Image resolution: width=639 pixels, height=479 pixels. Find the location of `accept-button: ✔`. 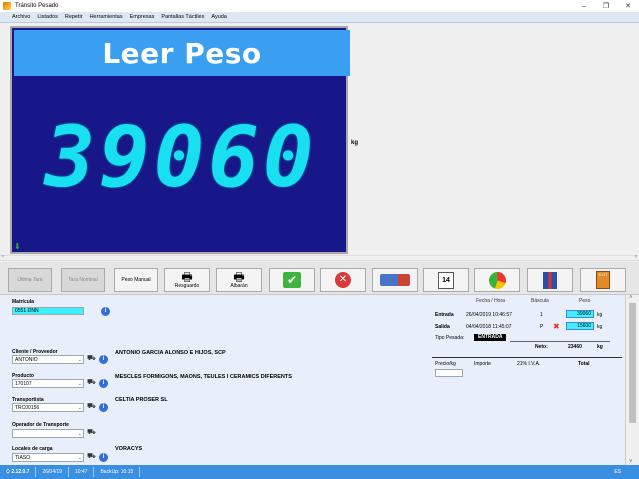

accept-button: ✔ is located at coordinates (292, 280).